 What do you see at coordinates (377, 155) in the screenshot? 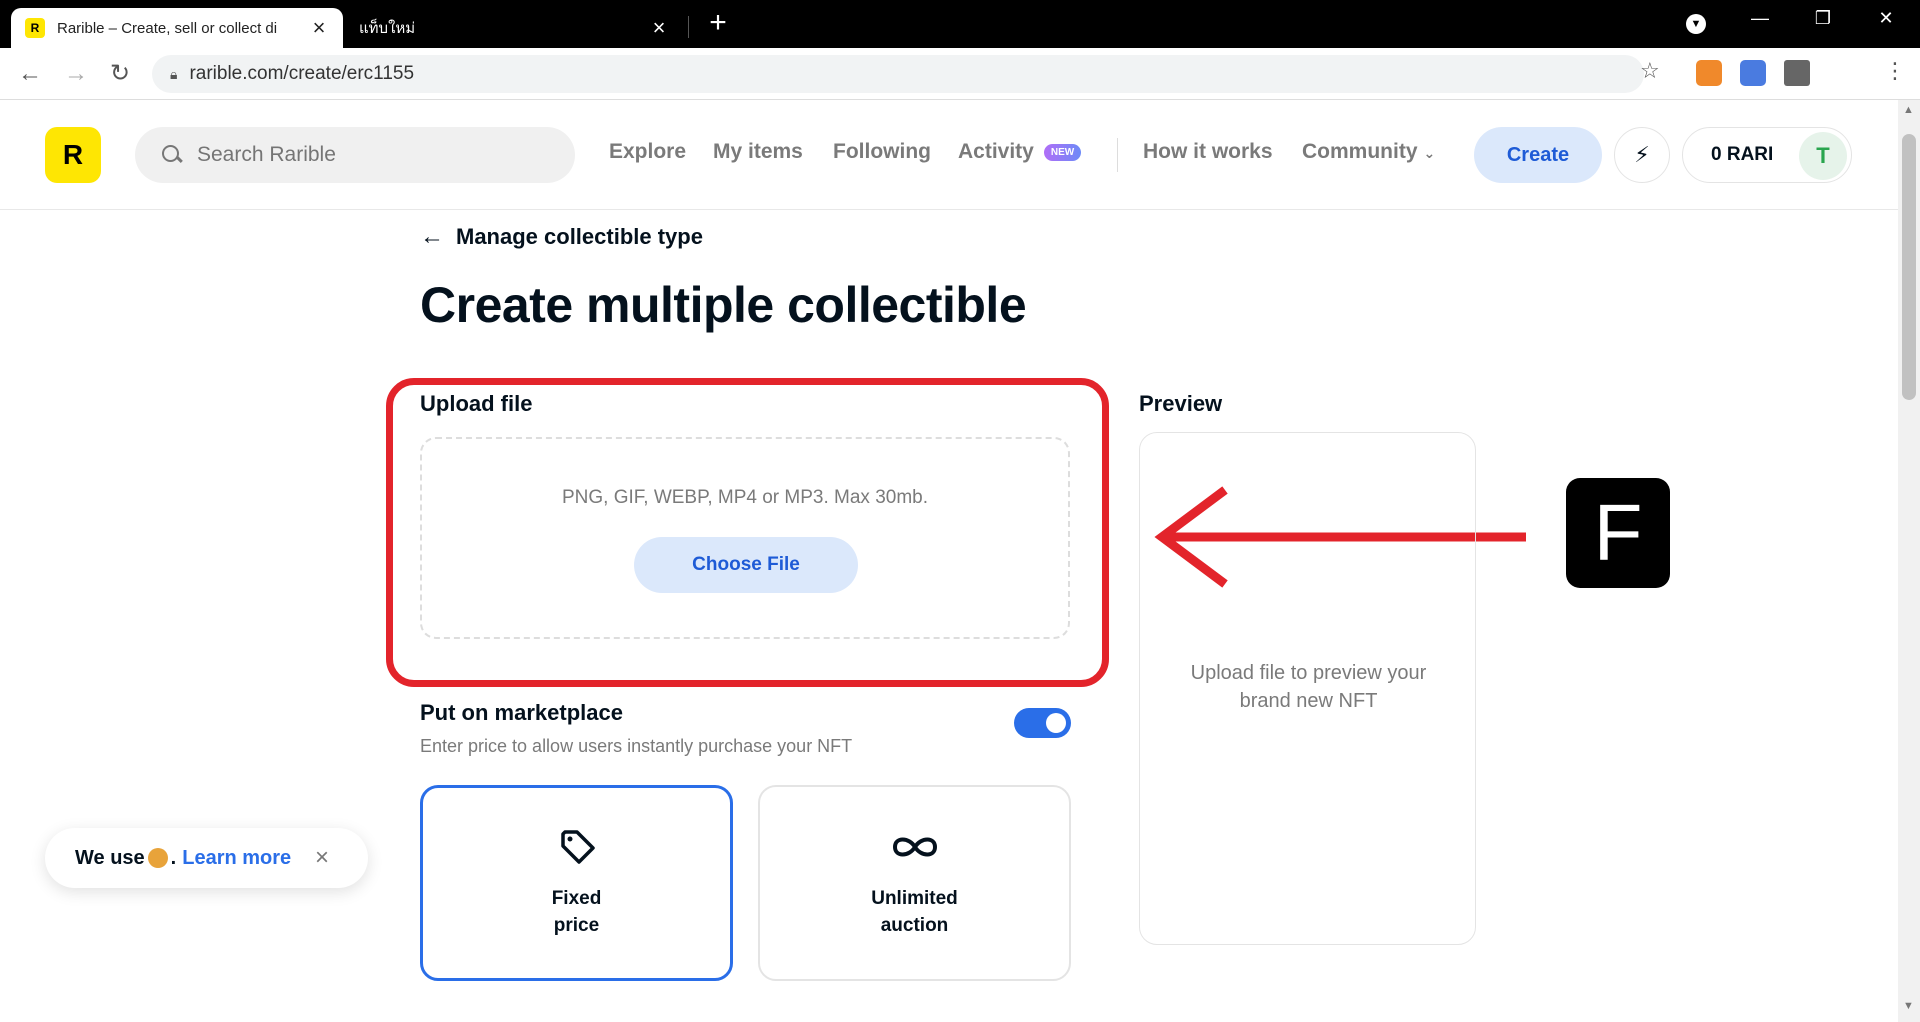
I see `search-input` at bounding box center [377, 155].